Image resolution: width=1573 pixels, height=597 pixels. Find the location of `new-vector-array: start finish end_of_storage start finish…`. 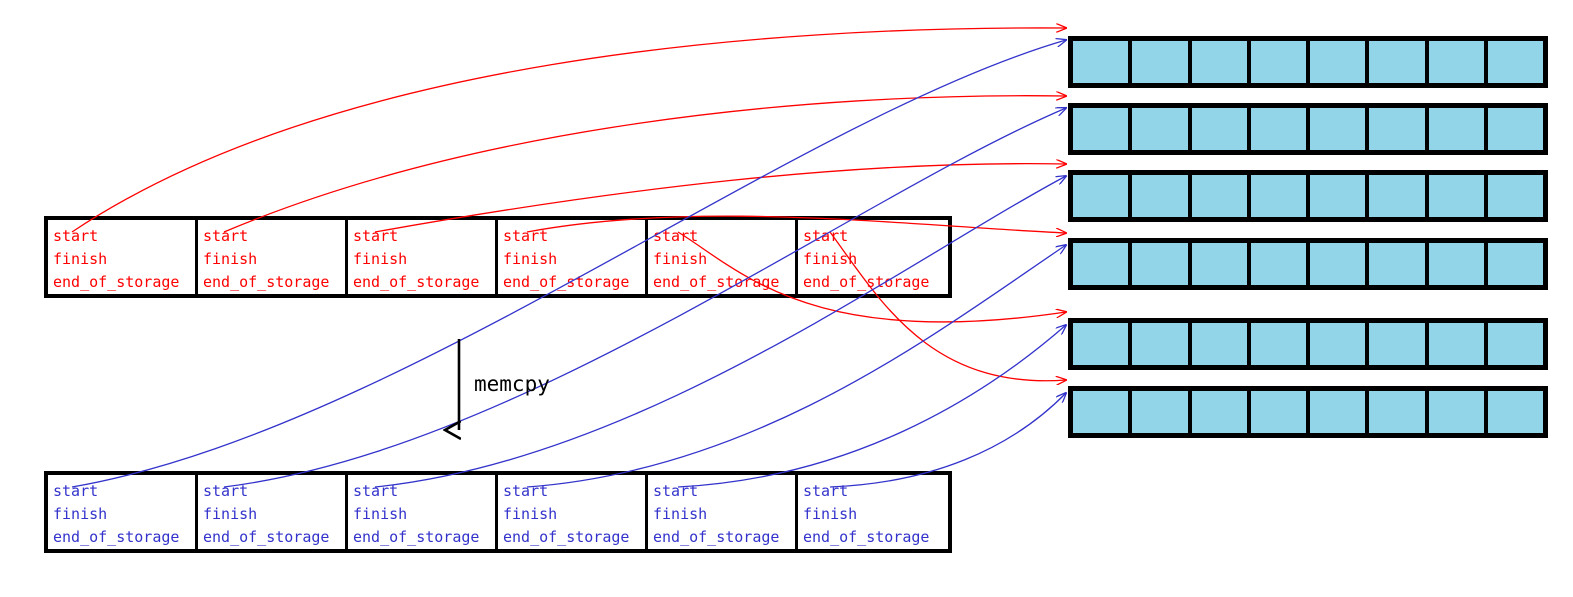

new-vector-array: start finish end_of_storage start finish… is located at coordinates (498, 512).